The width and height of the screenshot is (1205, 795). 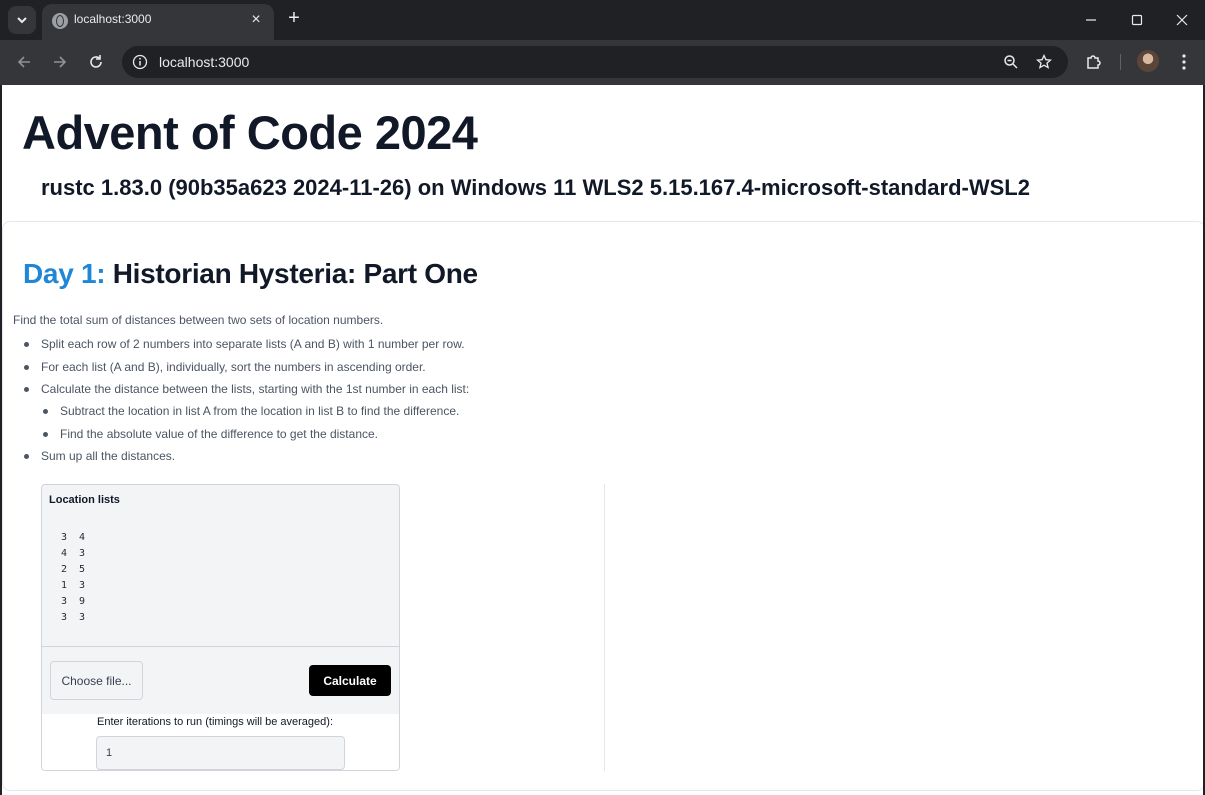 What do you see at coordinates (84, 500) in the screenshot?
I see `location-lists-label: Location lists` at bounding box center [84, 500].